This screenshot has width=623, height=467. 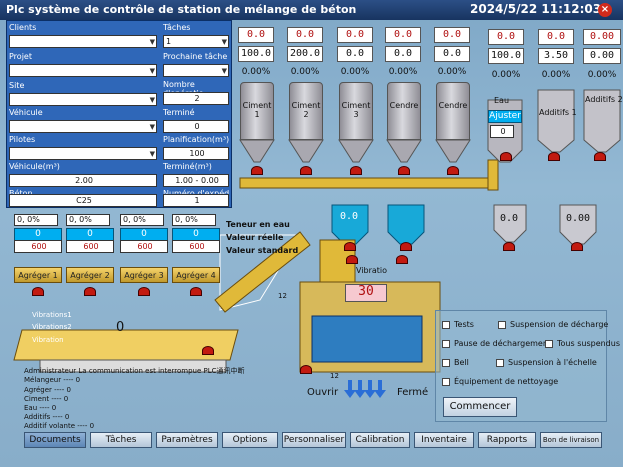 What do you see at coordinates (380, 440) in the screenshot?
I see `tab-calibration: Calibration` at bounding box center [380, 440].